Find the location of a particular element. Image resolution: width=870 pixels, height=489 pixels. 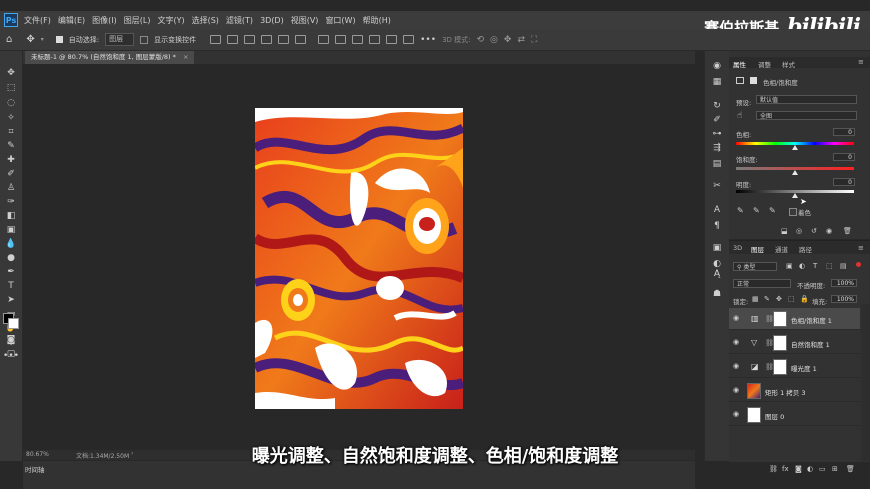

brush-settings-icon: ✐ is located at coordinates (717, 120).